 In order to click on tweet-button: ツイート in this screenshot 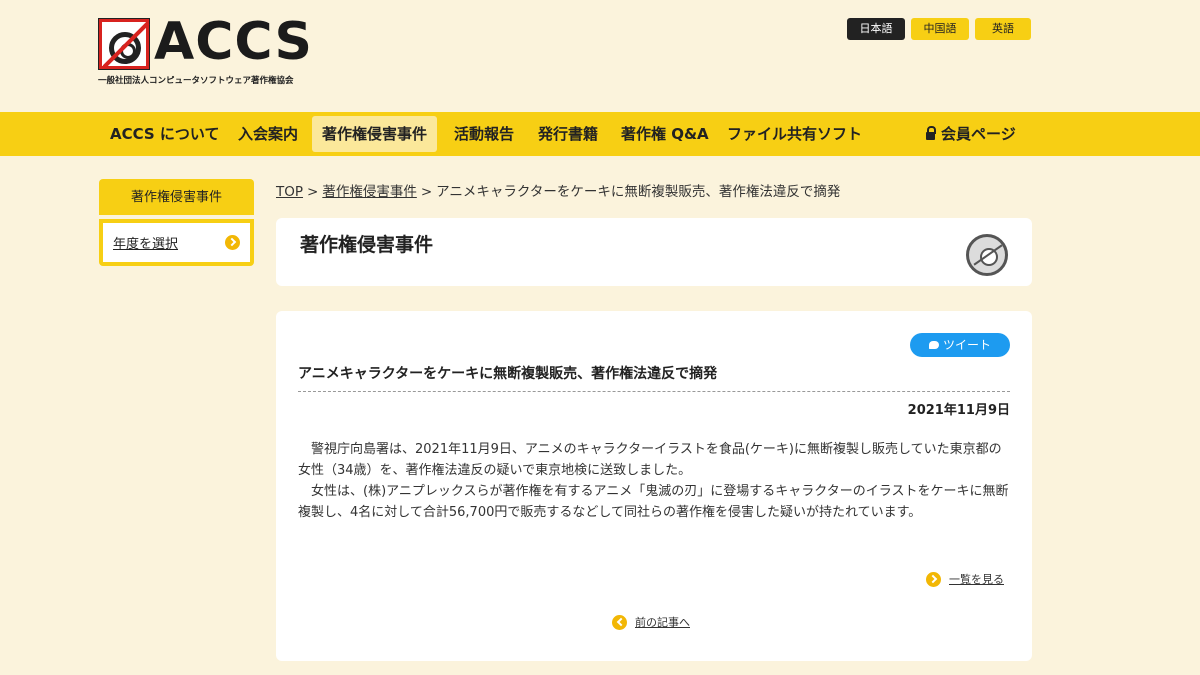, I will do `click(960, 345)`.